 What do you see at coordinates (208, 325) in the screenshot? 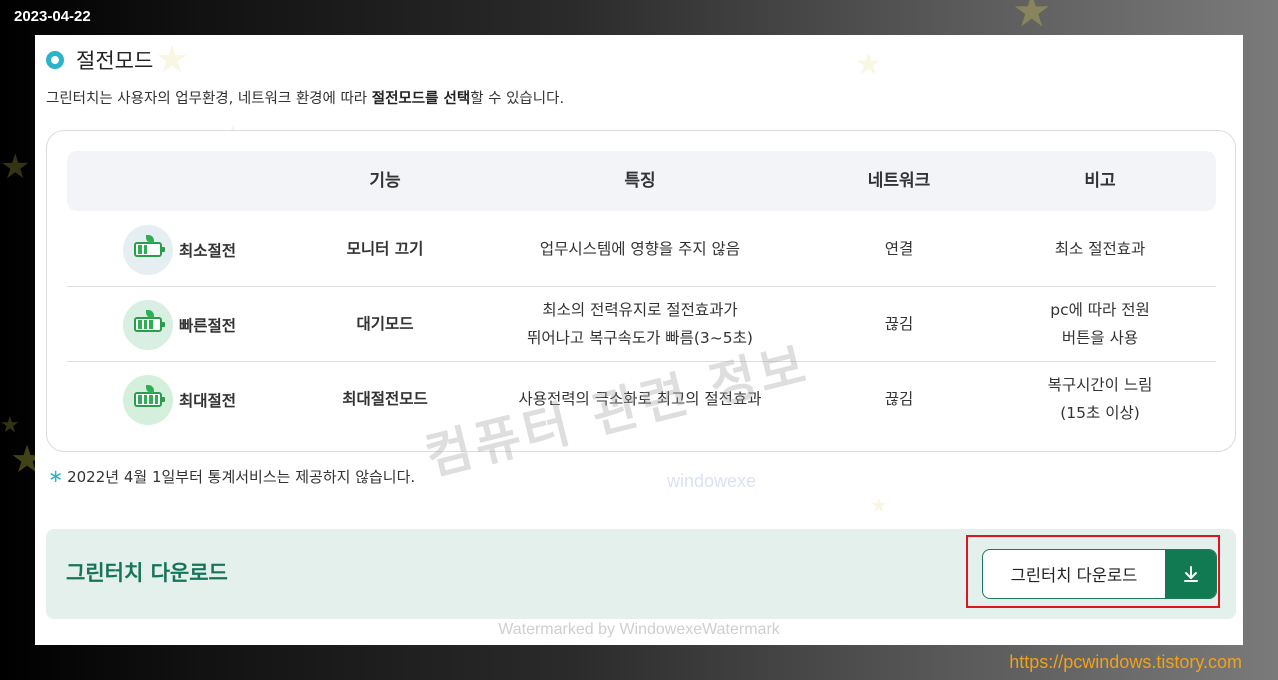
I see `mode-label: 빠른절전` at bounding box center [208, 325].